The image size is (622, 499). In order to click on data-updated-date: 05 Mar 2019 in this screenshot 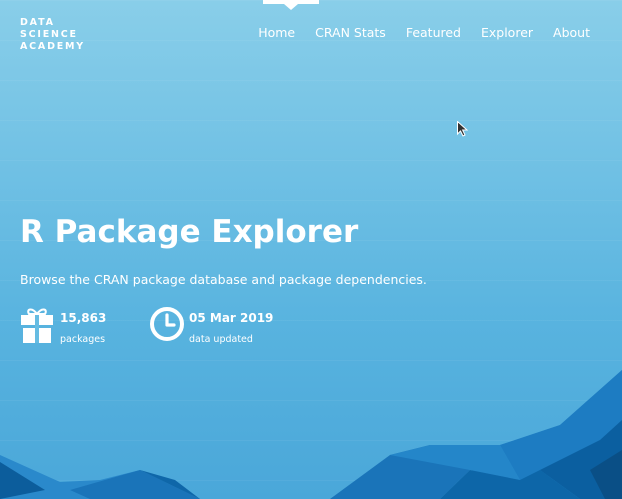, I will do `click(231, 318)`.